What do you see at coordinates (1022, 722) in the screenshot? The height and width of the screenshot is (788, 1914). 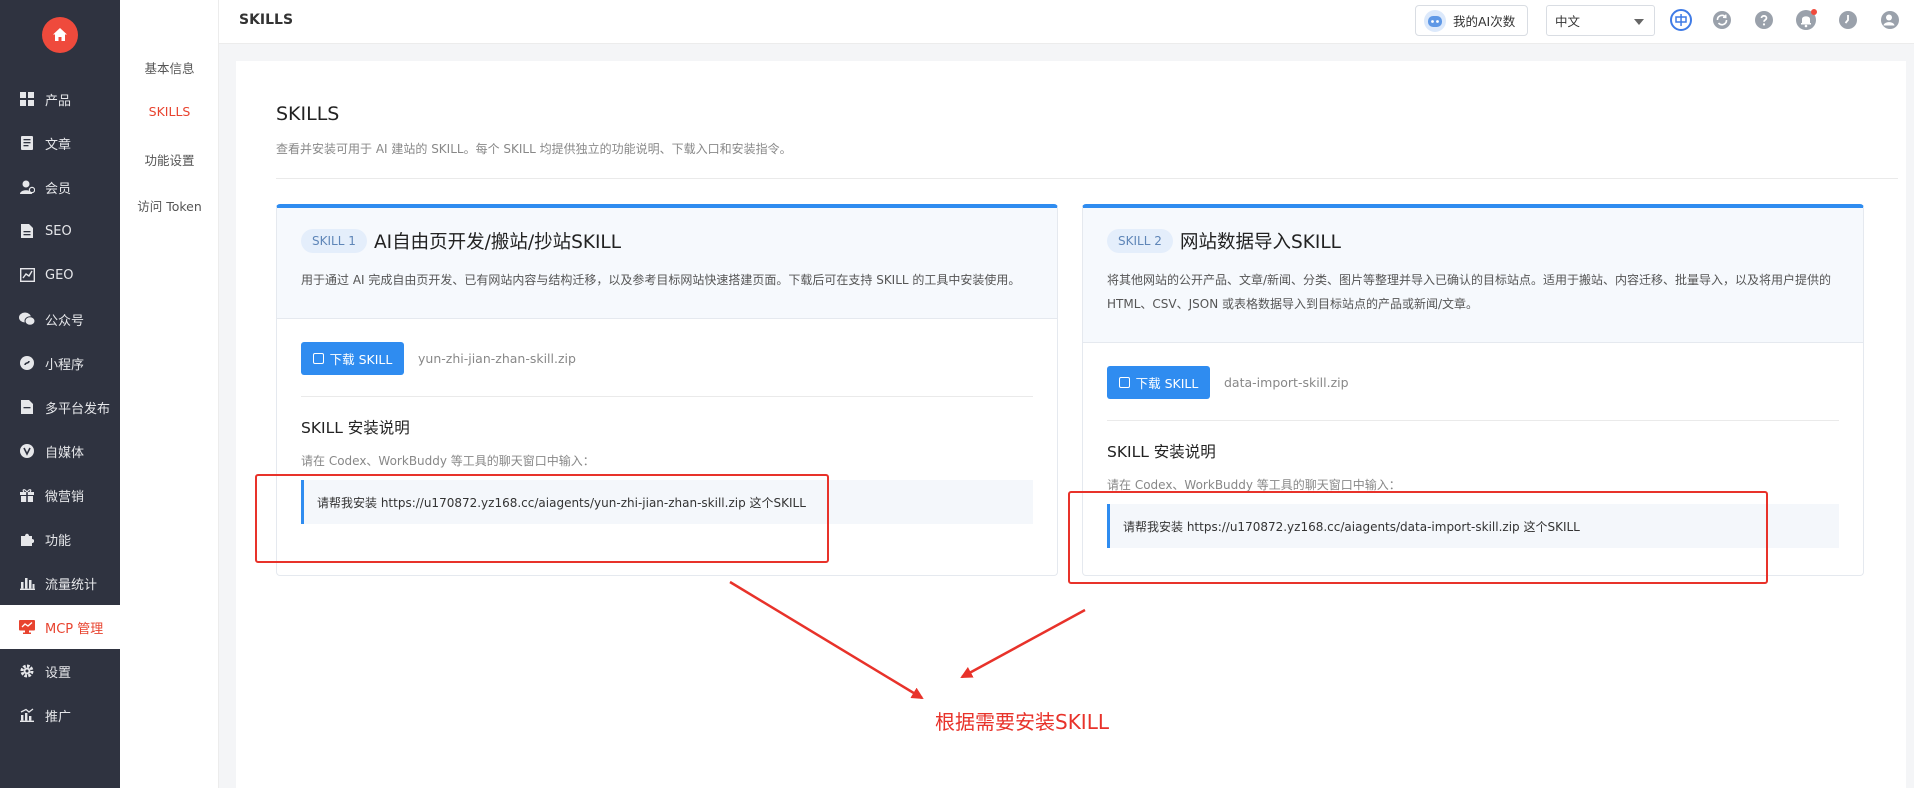 I see `annotation-text: 根据需要安装SKILL` at bounding box center [1022, 722].